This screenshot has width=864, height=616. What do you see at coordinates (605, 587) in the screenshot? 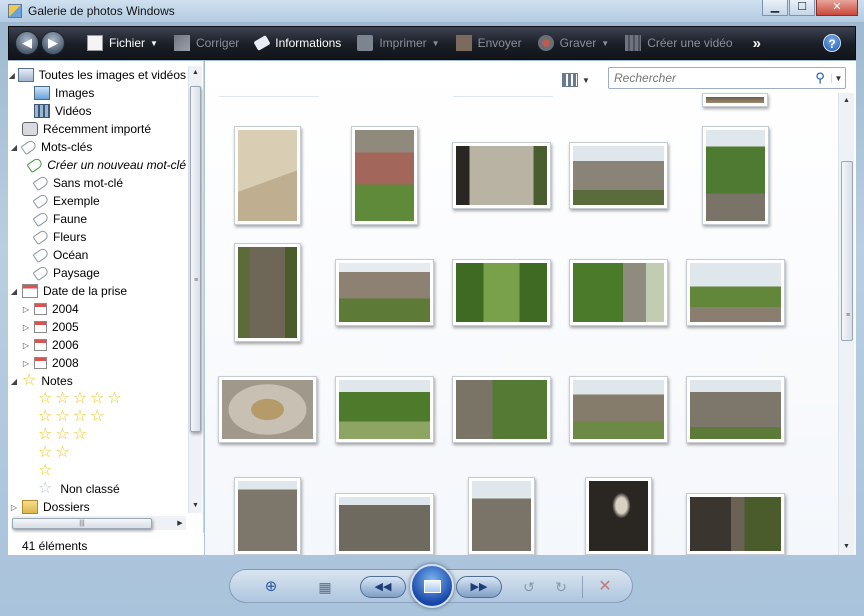
I see `delete-button: ✕` at bounding box center [605, 587].